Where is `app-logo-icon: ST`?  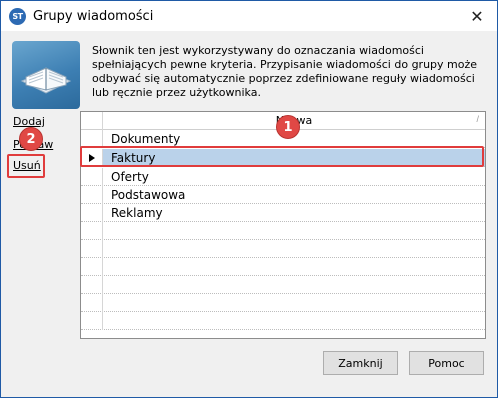
app-logo-icon: ST is located at coordinates (17, 16).